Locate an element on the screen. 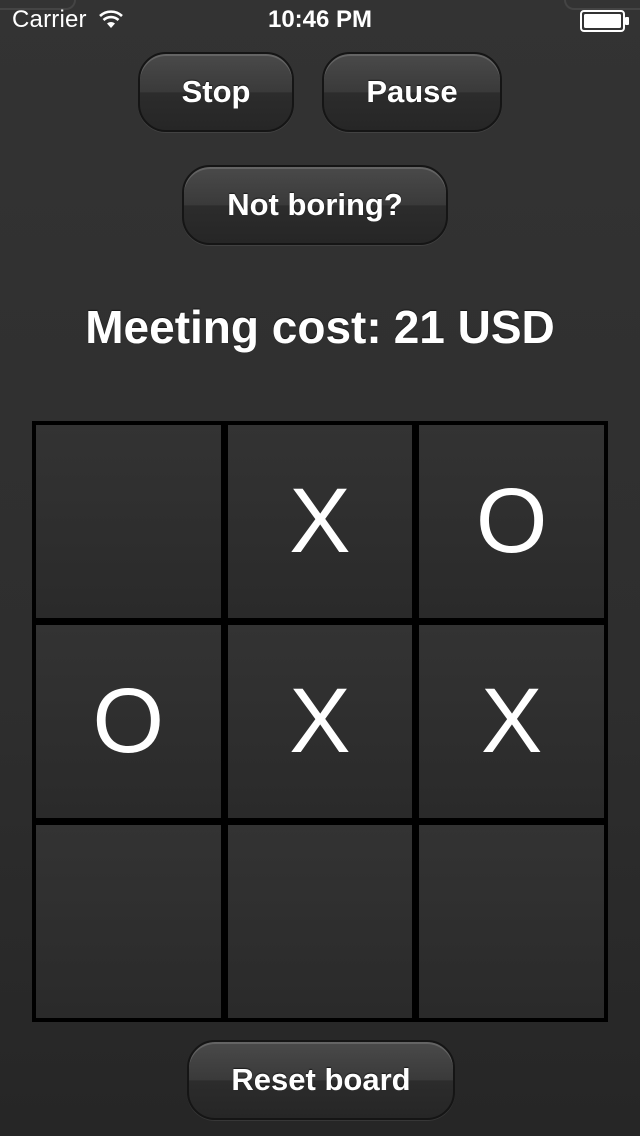 The width and height of the screenshot is (640, 1136). board-cell-5: X is located at coordinates (320, 721).